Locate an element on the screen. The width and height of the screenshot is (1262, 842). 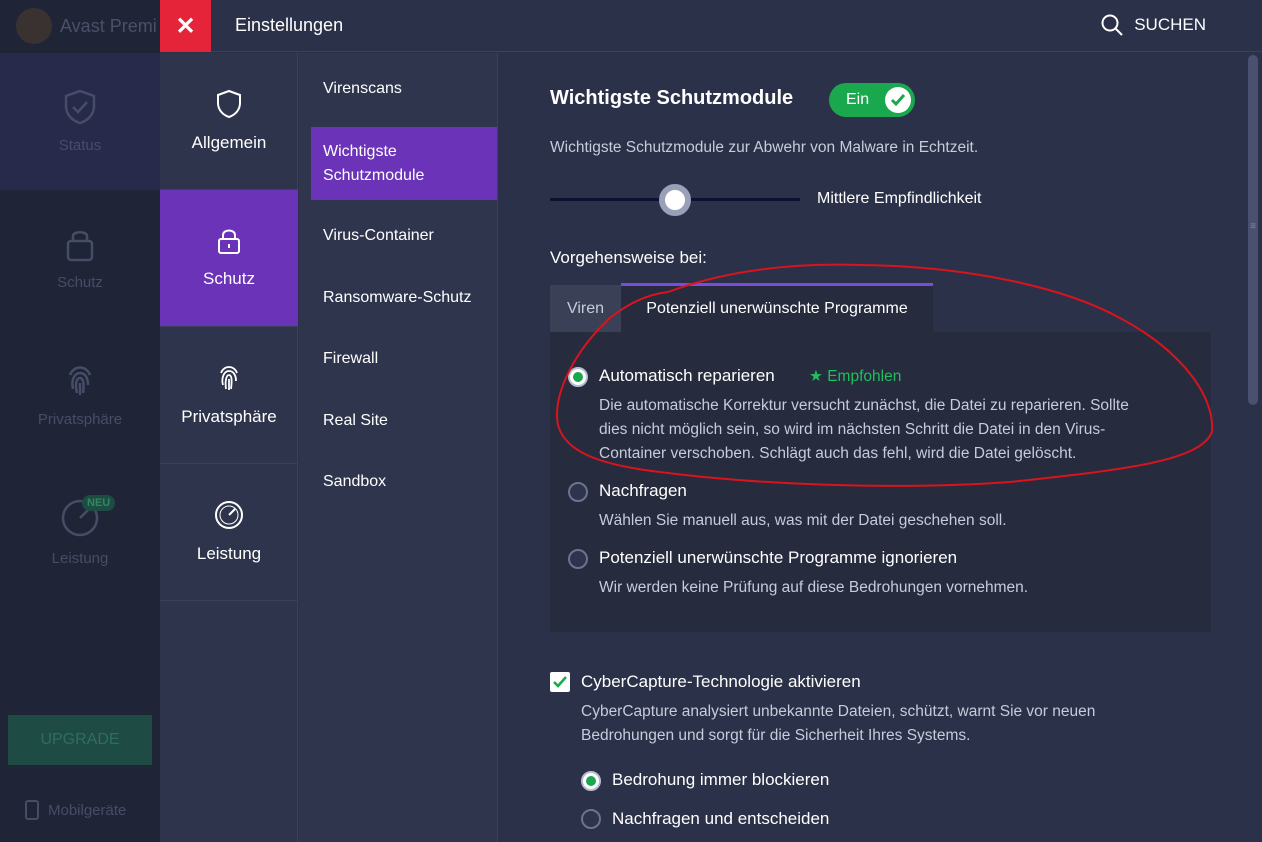
subnav-ransomware-schutz: Ransomware-Schutz is located at coordinates (404, 298).